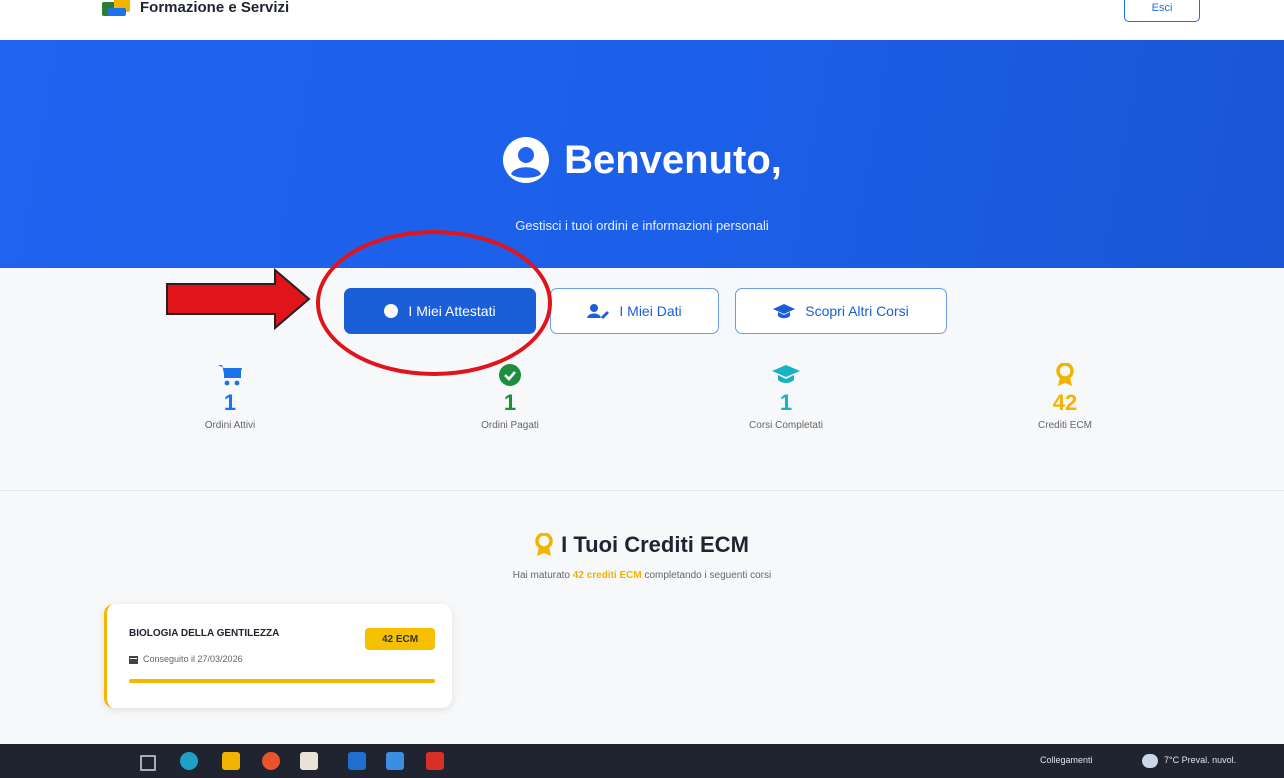 The width and height of the screenshot is (1284, 778). I want to click on tab-discover-courses: Scopri Altri Corsi, so click(841, 311).